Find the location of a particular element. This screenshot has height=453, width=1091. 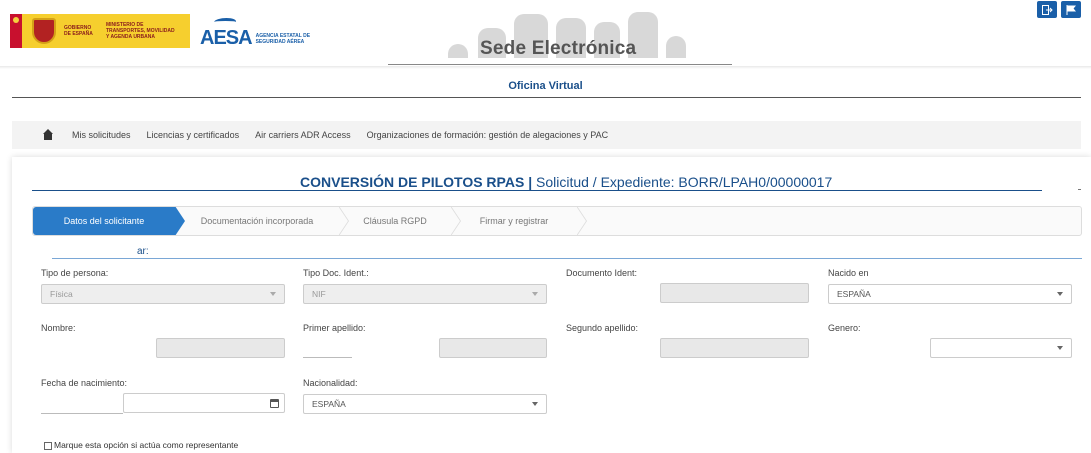

tipo-doc-value: NIF is located at coordinates (319, 294).